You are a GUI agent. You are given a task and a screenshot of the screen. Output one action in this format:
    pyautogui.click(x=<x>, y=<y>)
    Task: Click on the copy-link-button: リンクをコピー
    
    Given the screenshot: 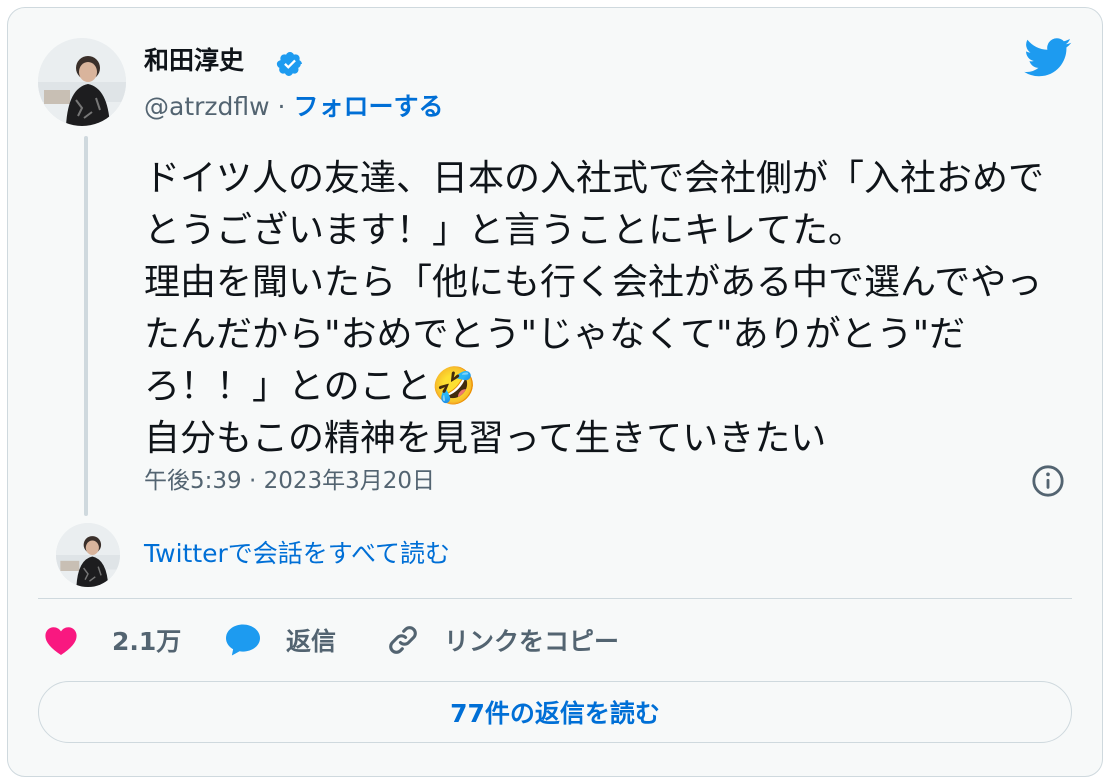 What is the action you would take?
    pyautogui.click(x=502, y=640)
    